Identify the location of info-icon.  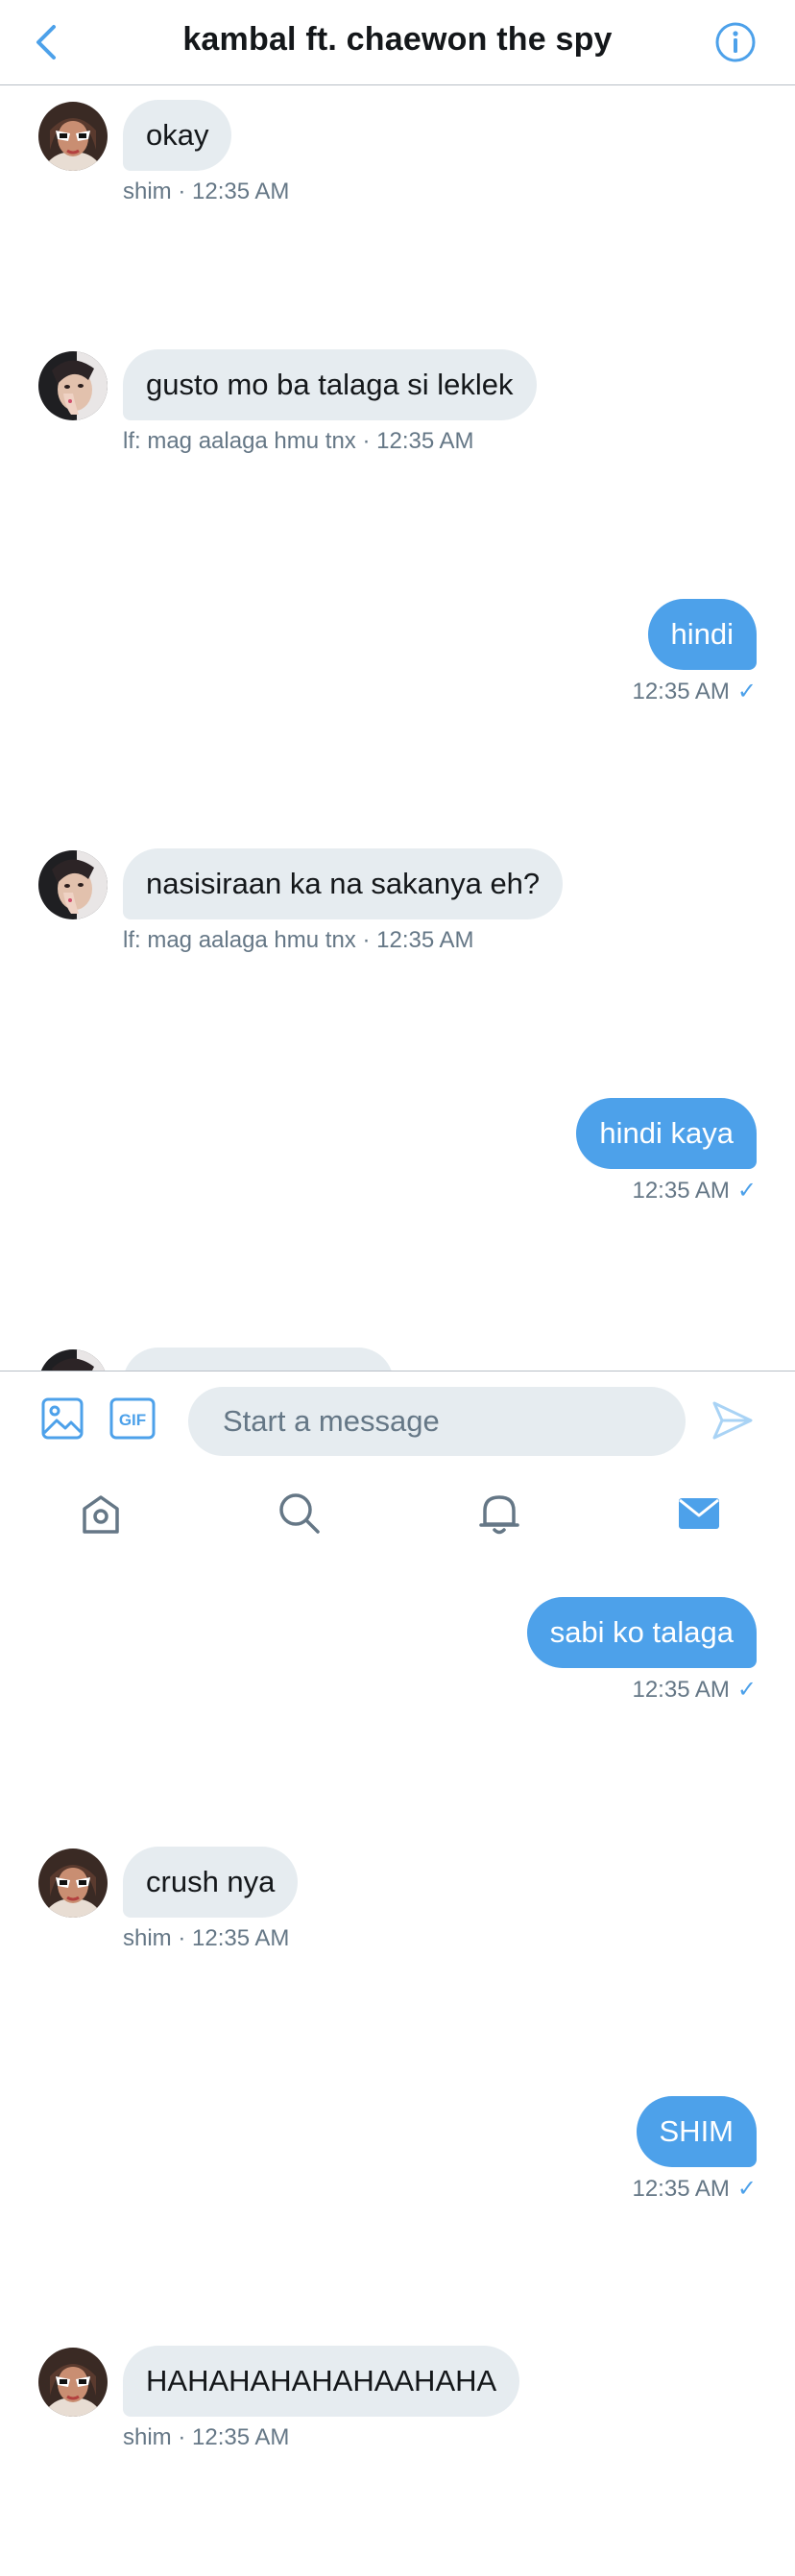
(735, 42).